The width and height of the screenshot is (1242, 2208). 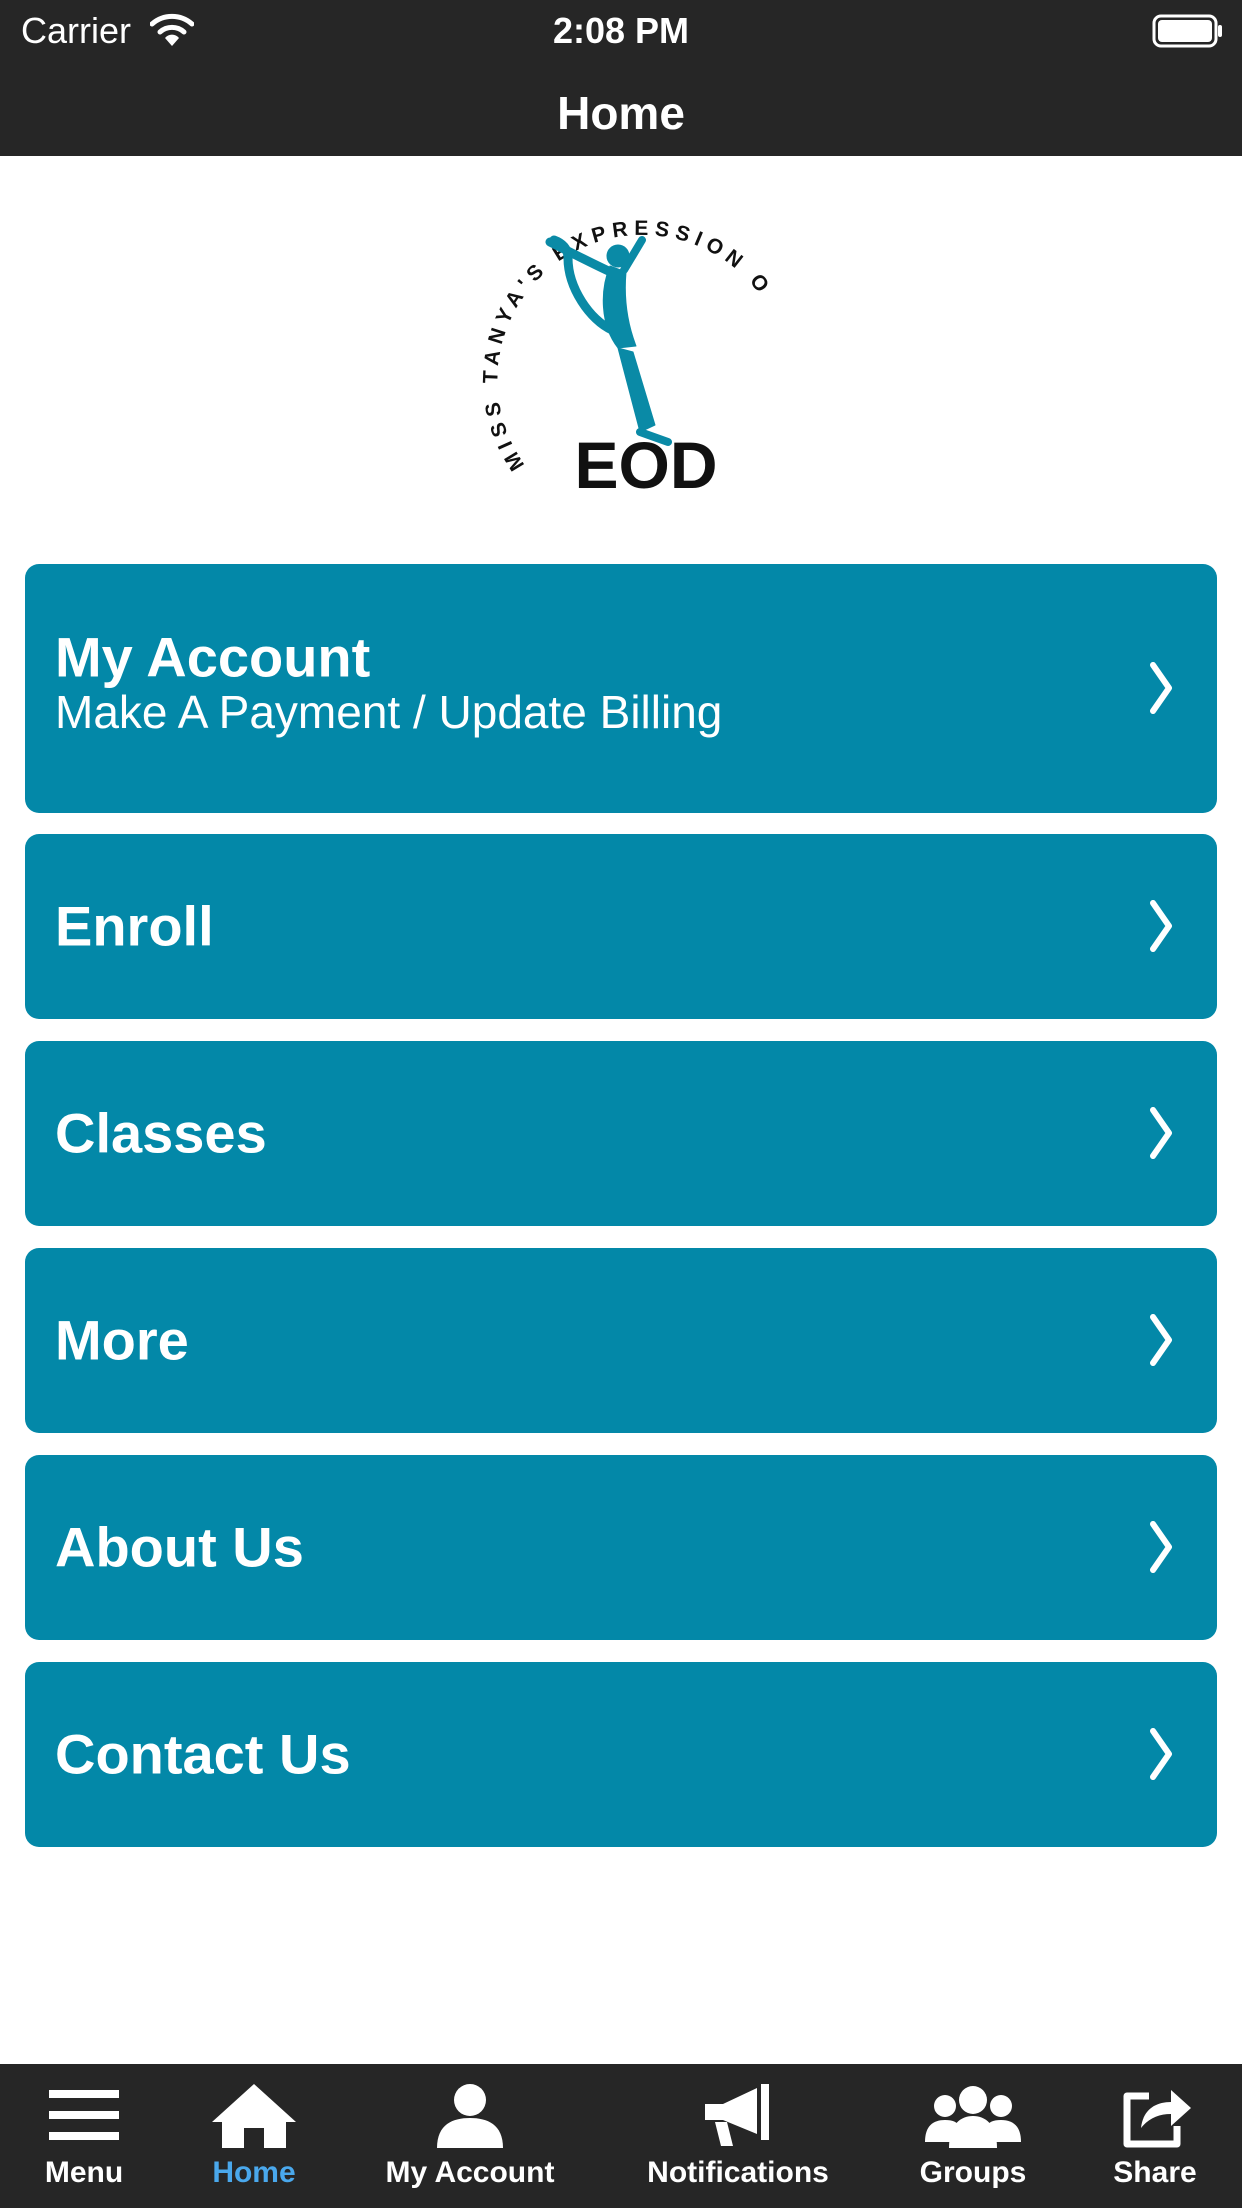 I want to click on tab-label: Menu, so click(x=84, y=2172).